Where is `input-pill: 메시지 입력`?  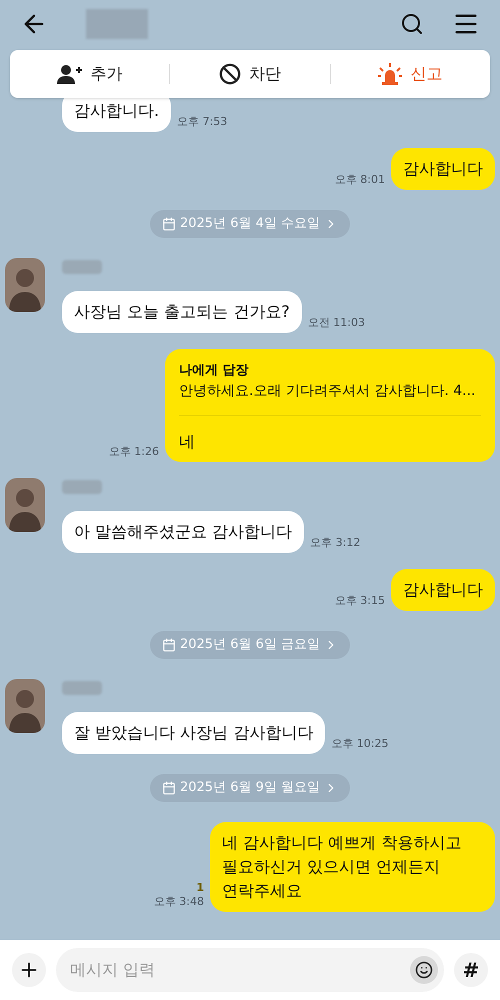
input-pill: 메시지 입력 is located at coordinates (250, 970).